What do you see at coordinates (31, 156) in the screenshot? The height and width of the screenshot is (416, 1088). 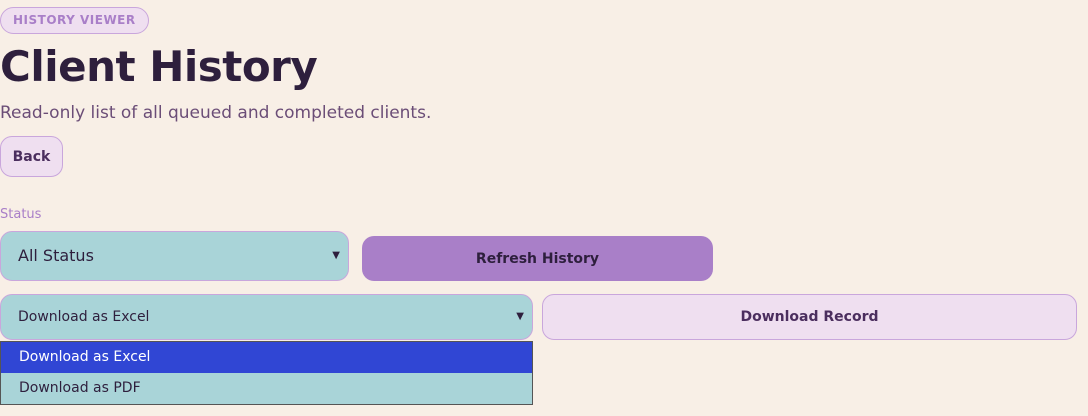 I see `back-button: Back` at bounding box center [31, 156].